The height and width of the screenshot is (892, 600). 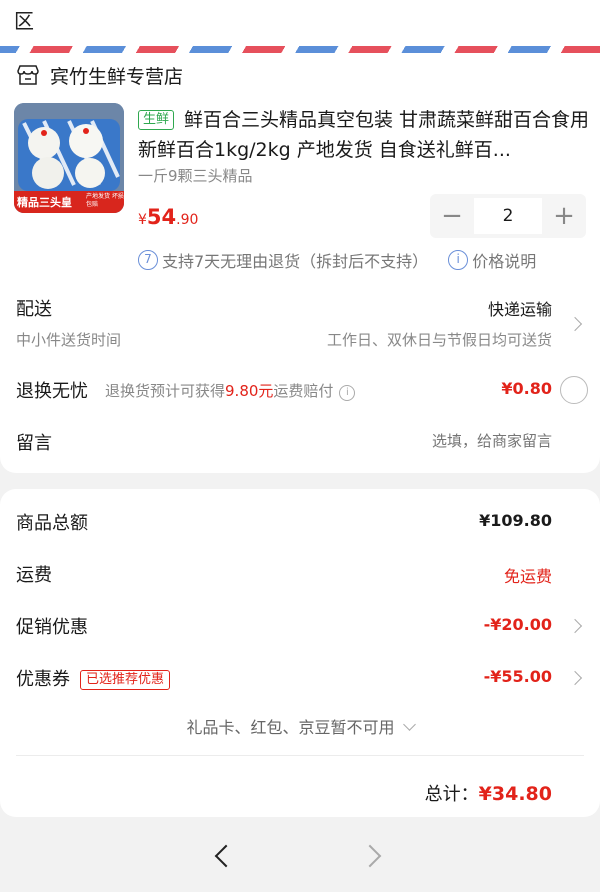 What do you see at coordinates (226, 856) in the screenshot?
I see `back-arrow-icon` at bounding box center [226, 856].